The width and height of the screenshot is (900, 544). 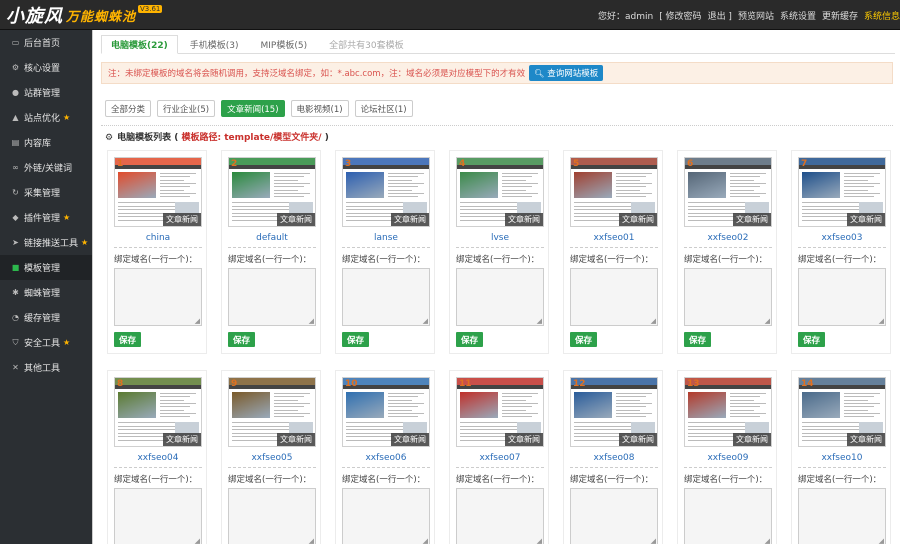 What do you see at coordinates (284, 44) in the screenshot?
I see `tab: MIP模板(5)` at bounding box center [284, 44].